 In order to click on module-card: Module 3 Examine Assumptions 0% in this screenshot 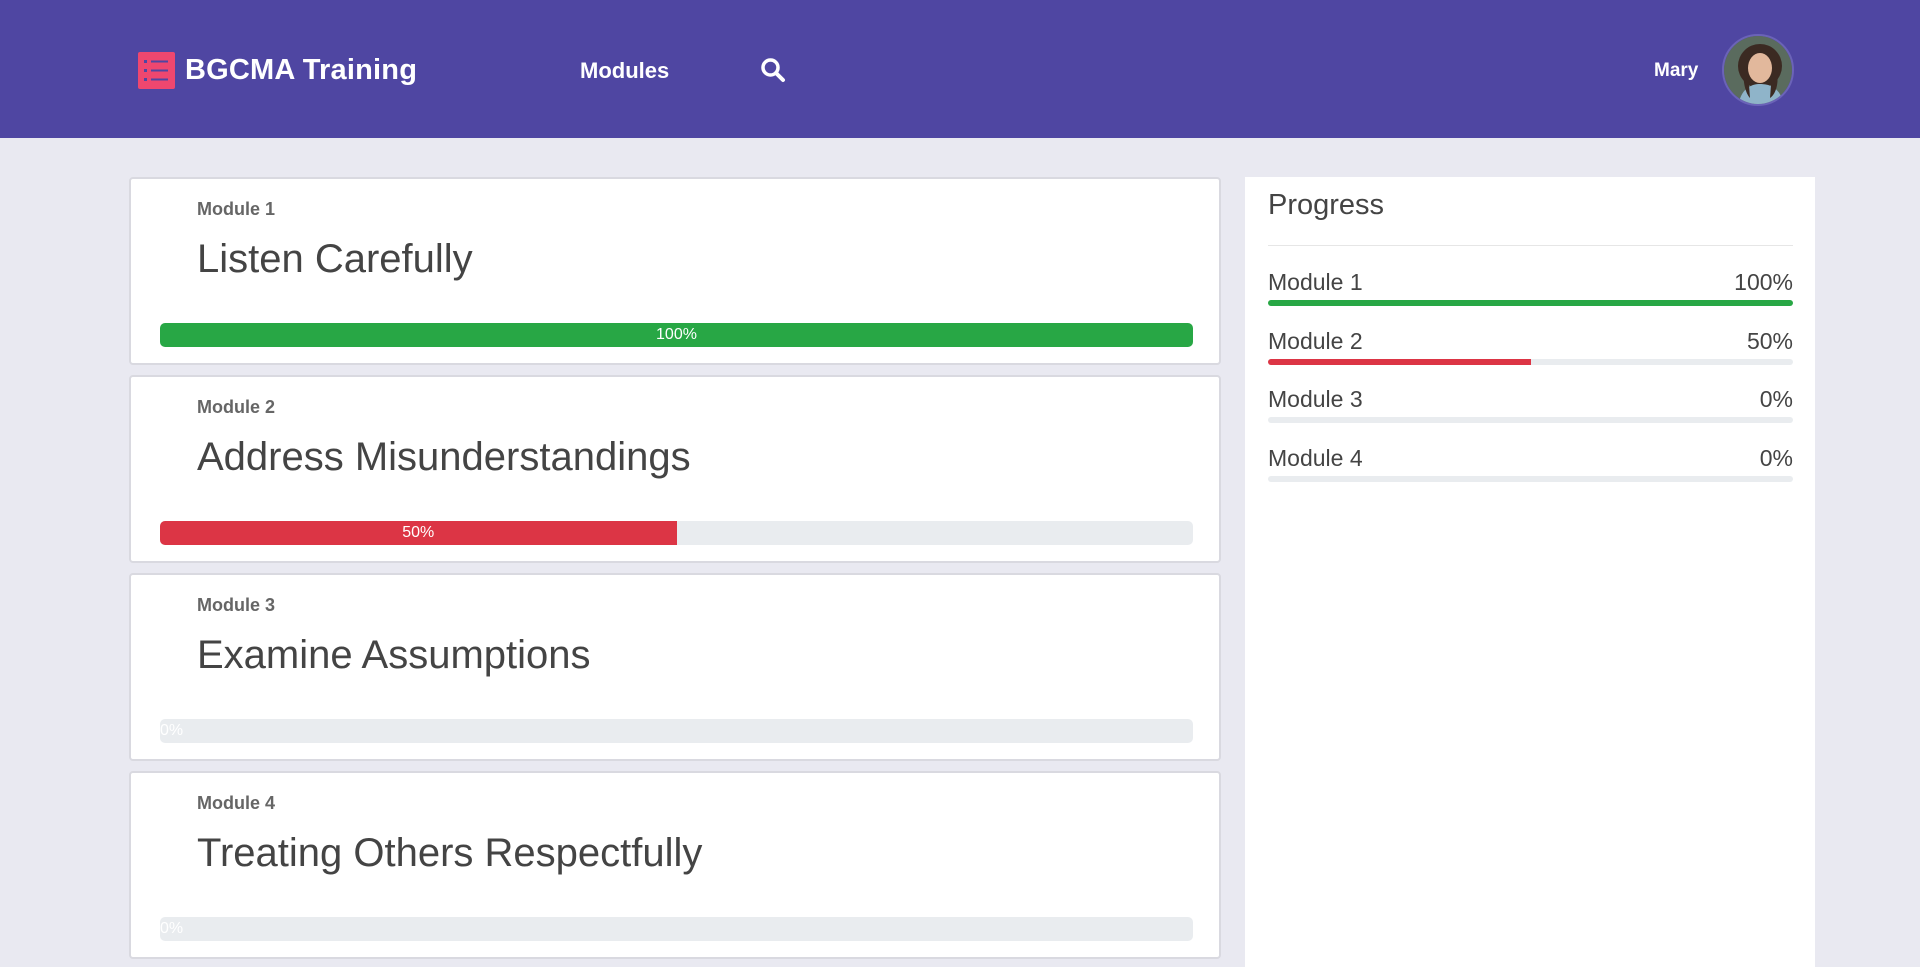, I will do `click(675, 667)`.